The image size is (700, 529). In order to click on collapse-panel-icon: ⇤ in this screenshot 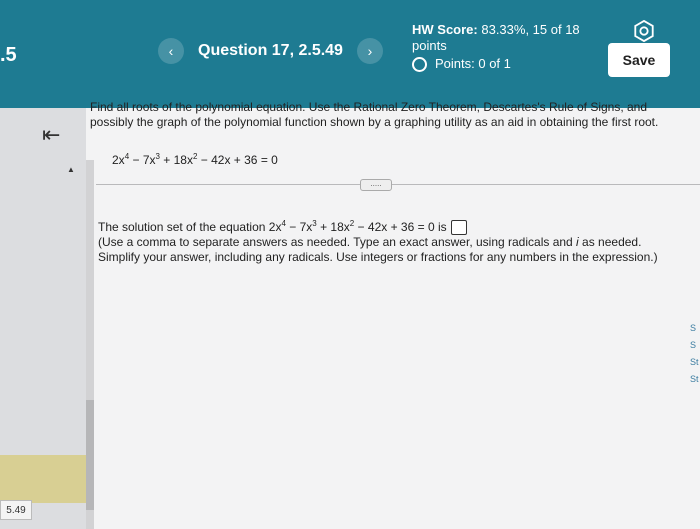, I will do `click(51, 135)`.